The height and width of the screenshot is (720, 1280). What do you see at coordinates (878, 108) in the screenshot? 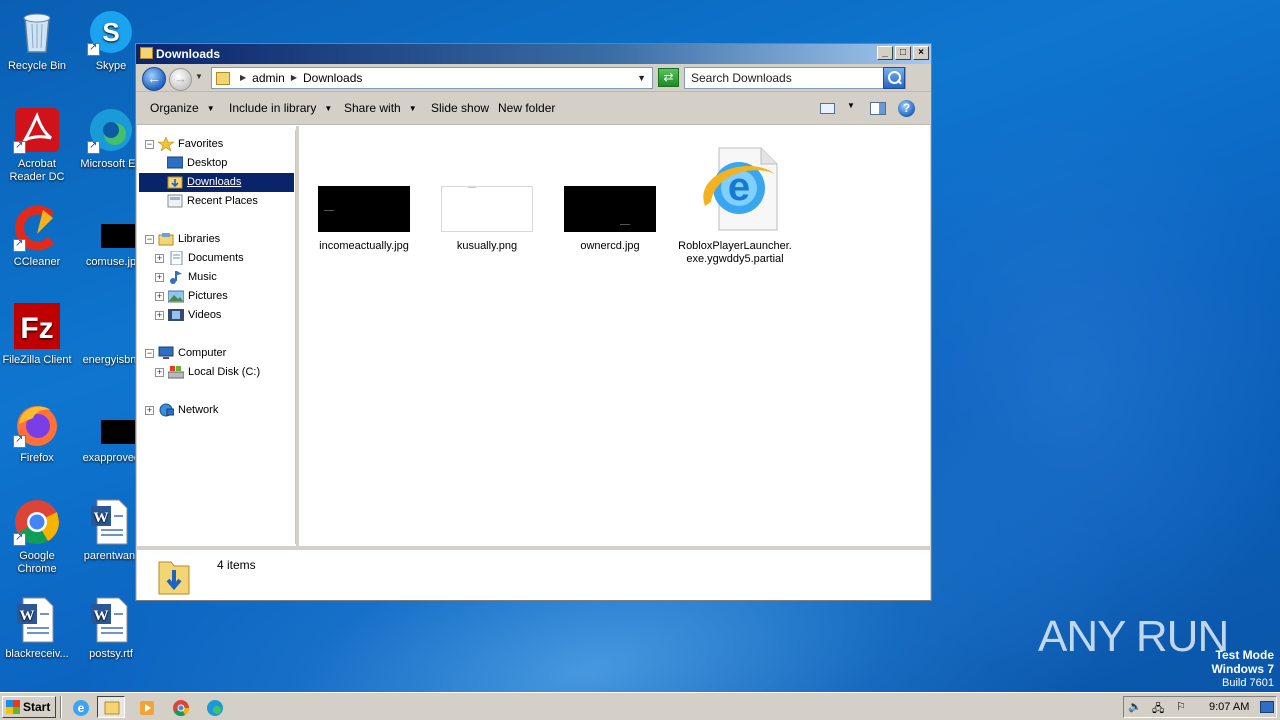
I see `preview-pane-icon` at bounding box center [878, 108].